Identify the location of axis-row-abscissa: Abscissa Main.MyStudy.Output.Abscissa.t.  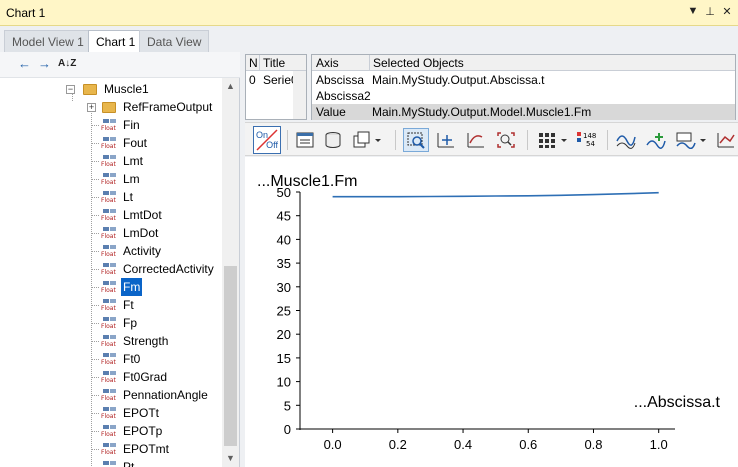
(523, 80).